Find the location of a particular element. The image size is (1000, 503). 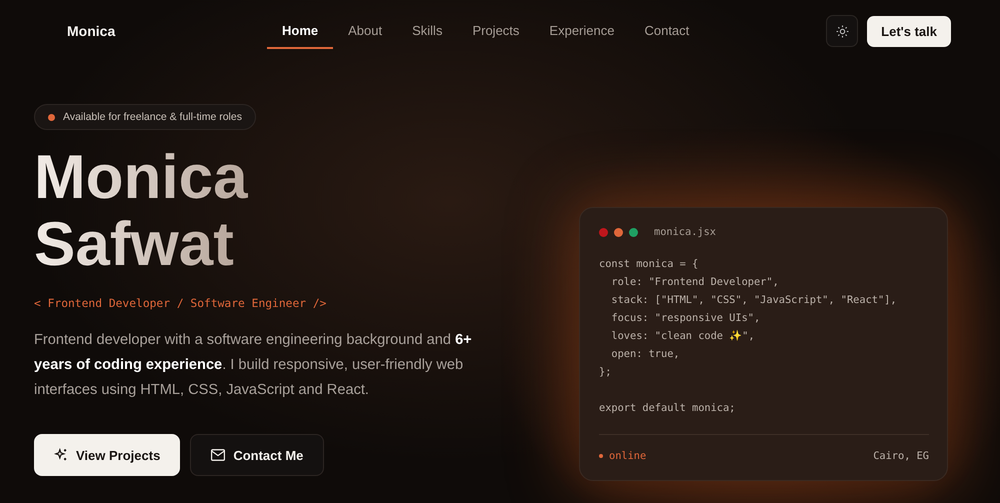

code-line: role: "Frontend Developer", is located at coordinates (695, 282).